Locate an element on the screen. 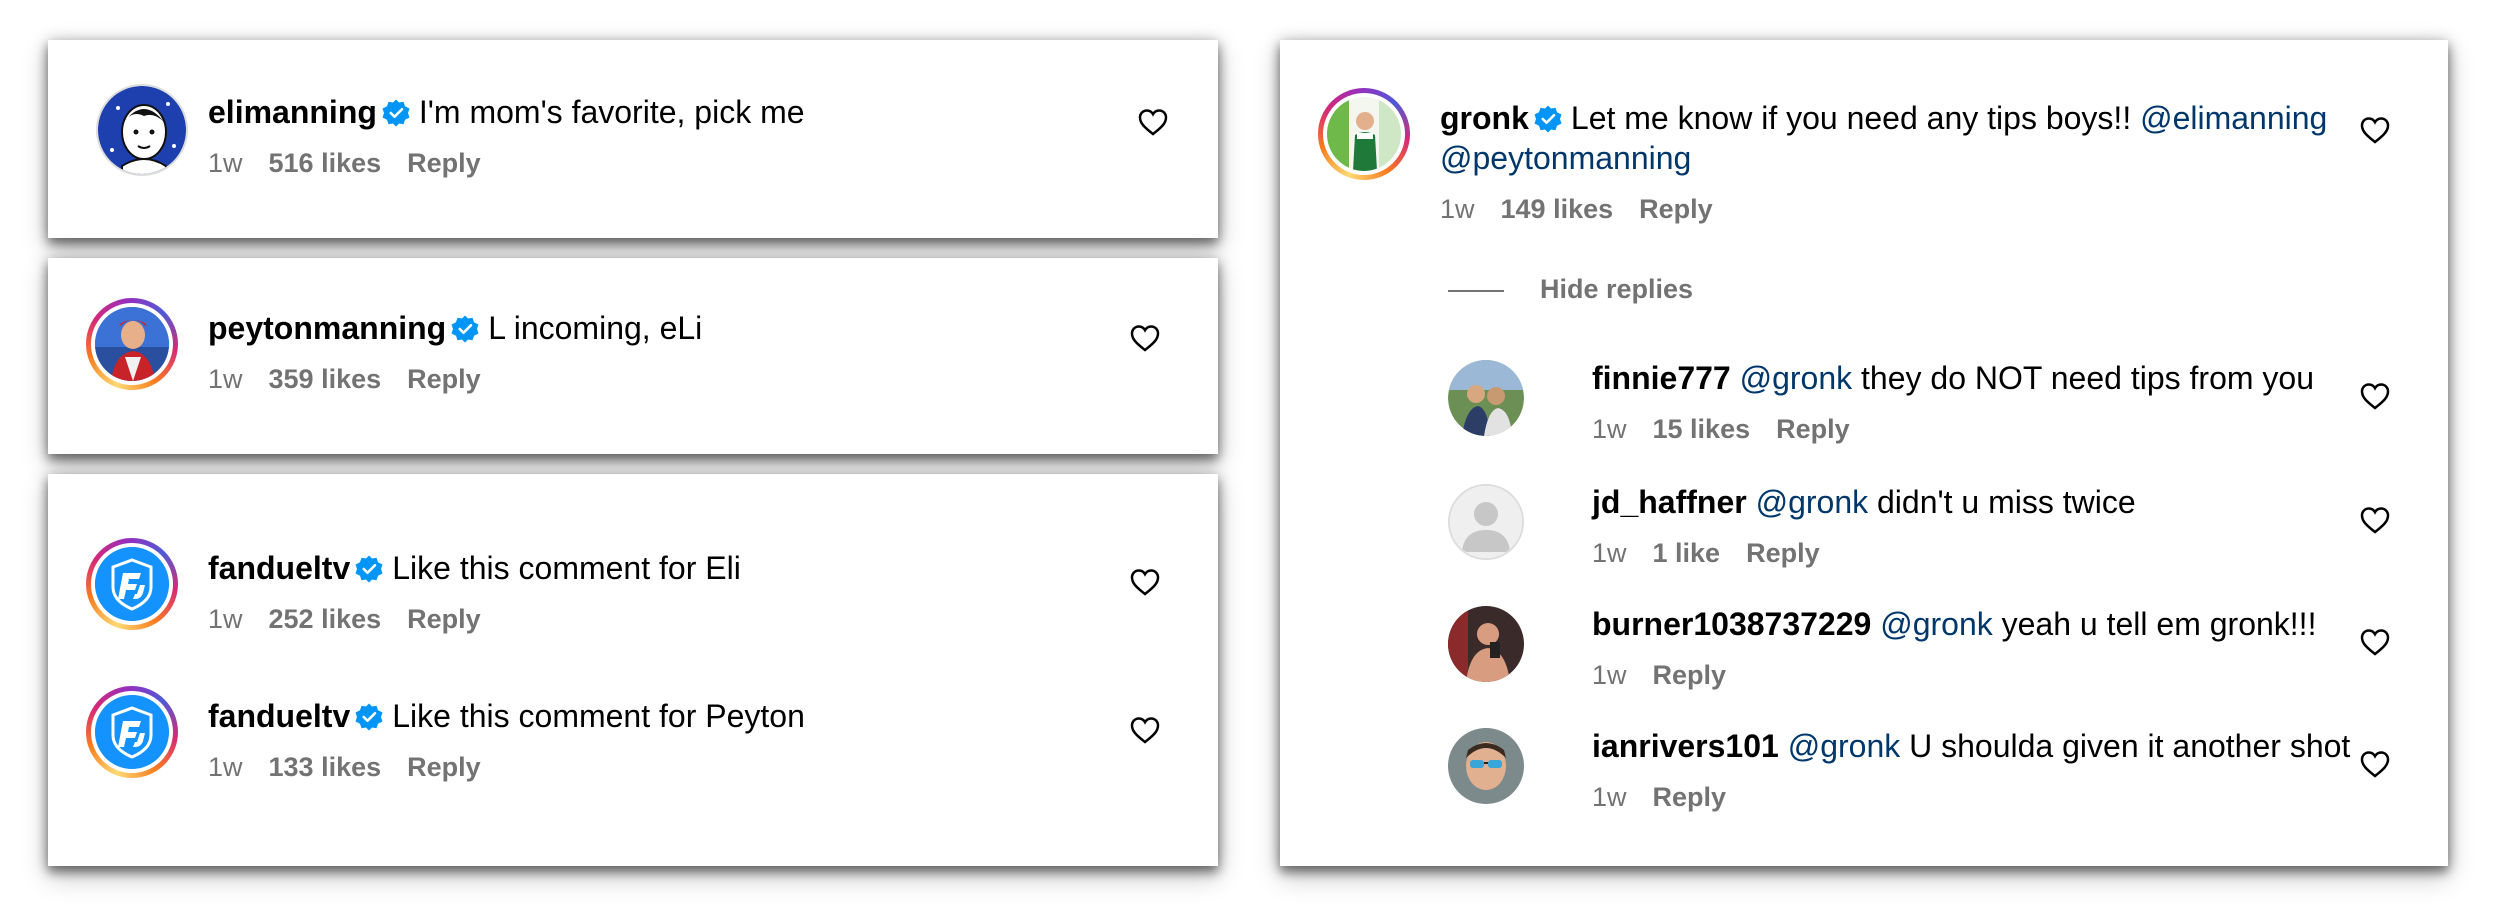 The height and width of the screenshot is (922, 2500). comment-line: peytonmanning L incoming, eLi is located at coordinates (455, 328).